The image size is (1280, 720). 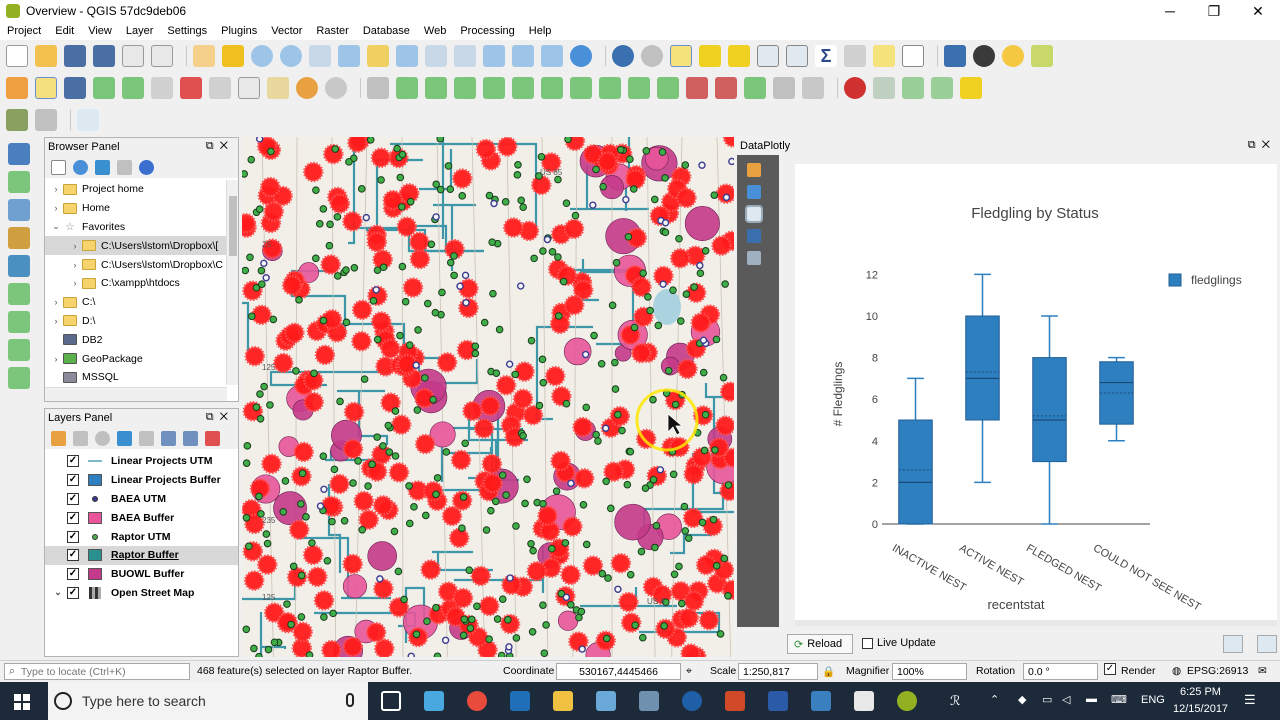 I want to click on plot-view-icon, so click(x=754, y=214).